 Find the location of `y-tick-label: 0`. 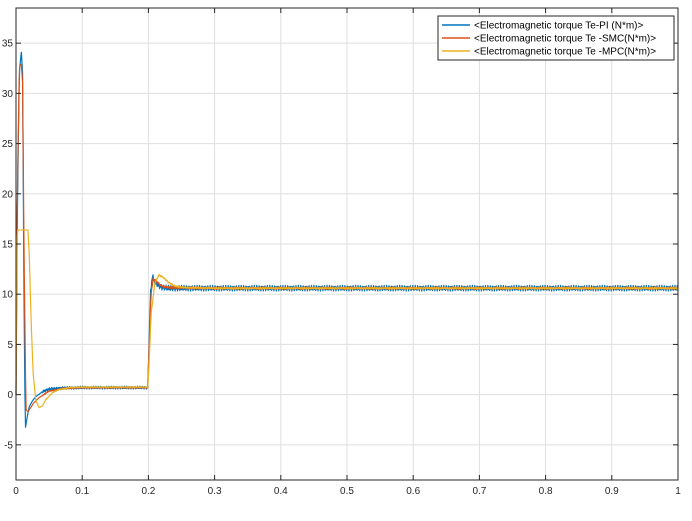

y-tick-label: 0 is located at coordinates (10, 395).